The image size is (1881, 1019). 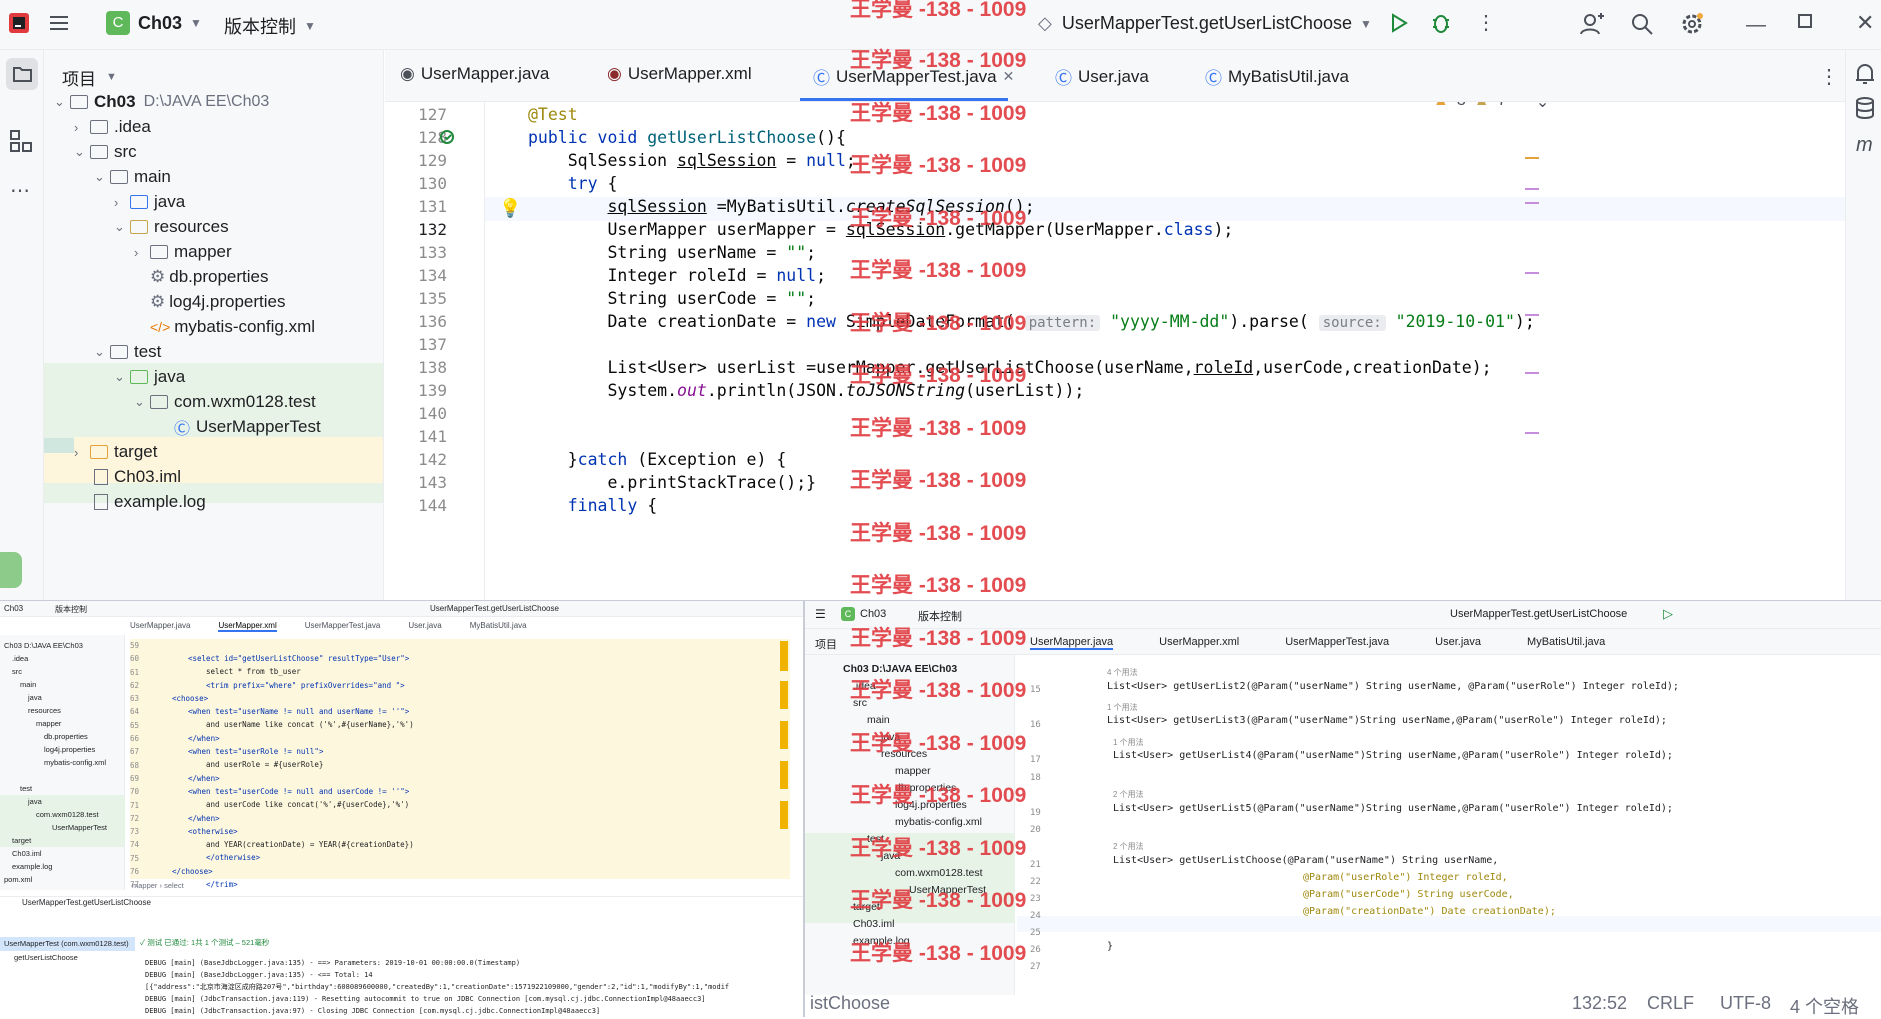 I want to click on sub1-tab: User.java, so click(x=424, y=626).